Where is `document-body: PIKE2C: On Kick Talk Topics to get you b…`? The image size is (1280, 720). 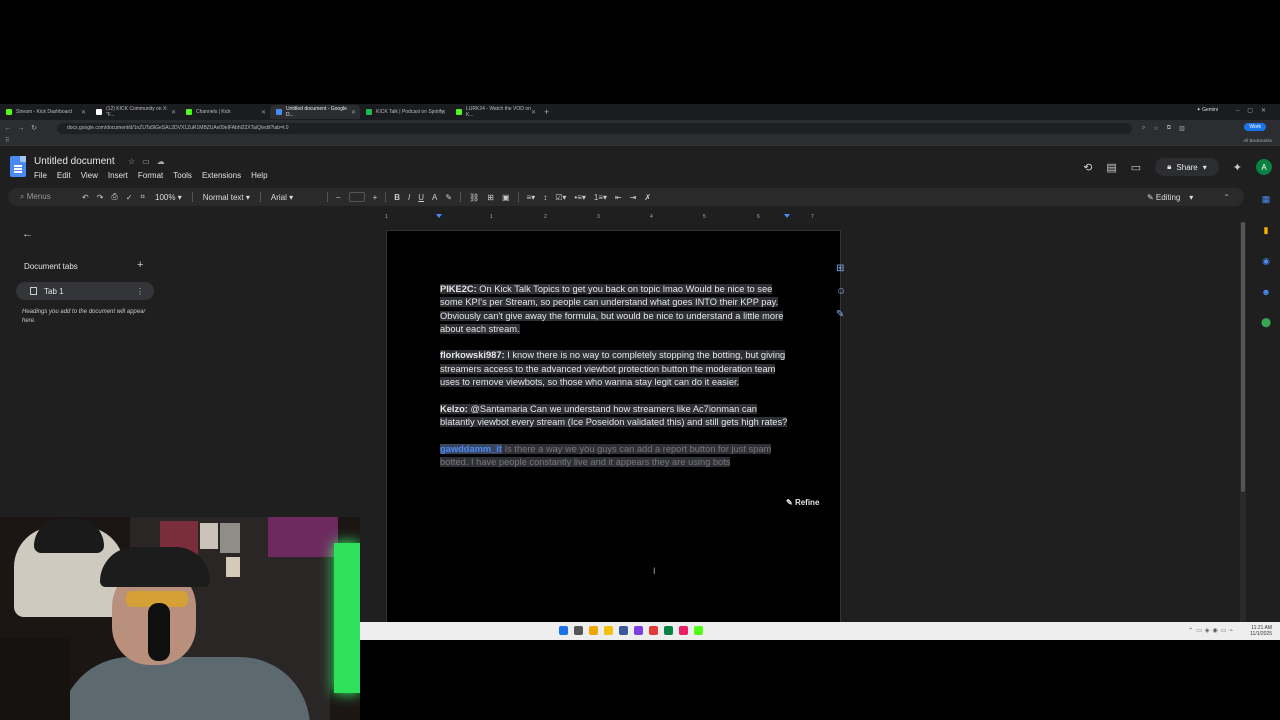 document-body: PIKE2C: On Kick Talk Topics to get you b… is located at coordinates (616, 382).